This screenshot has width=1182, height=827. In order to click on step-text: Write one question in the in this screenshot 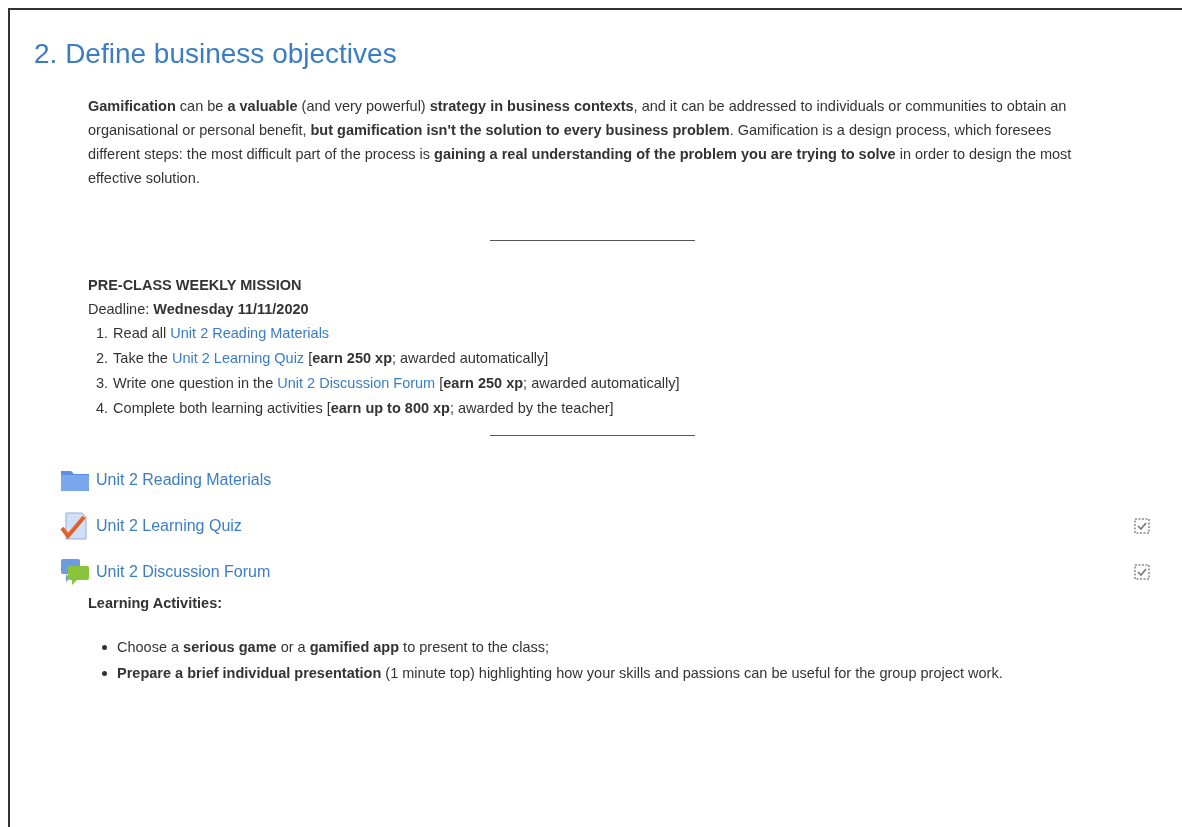, I will do `click(194, 383)`.